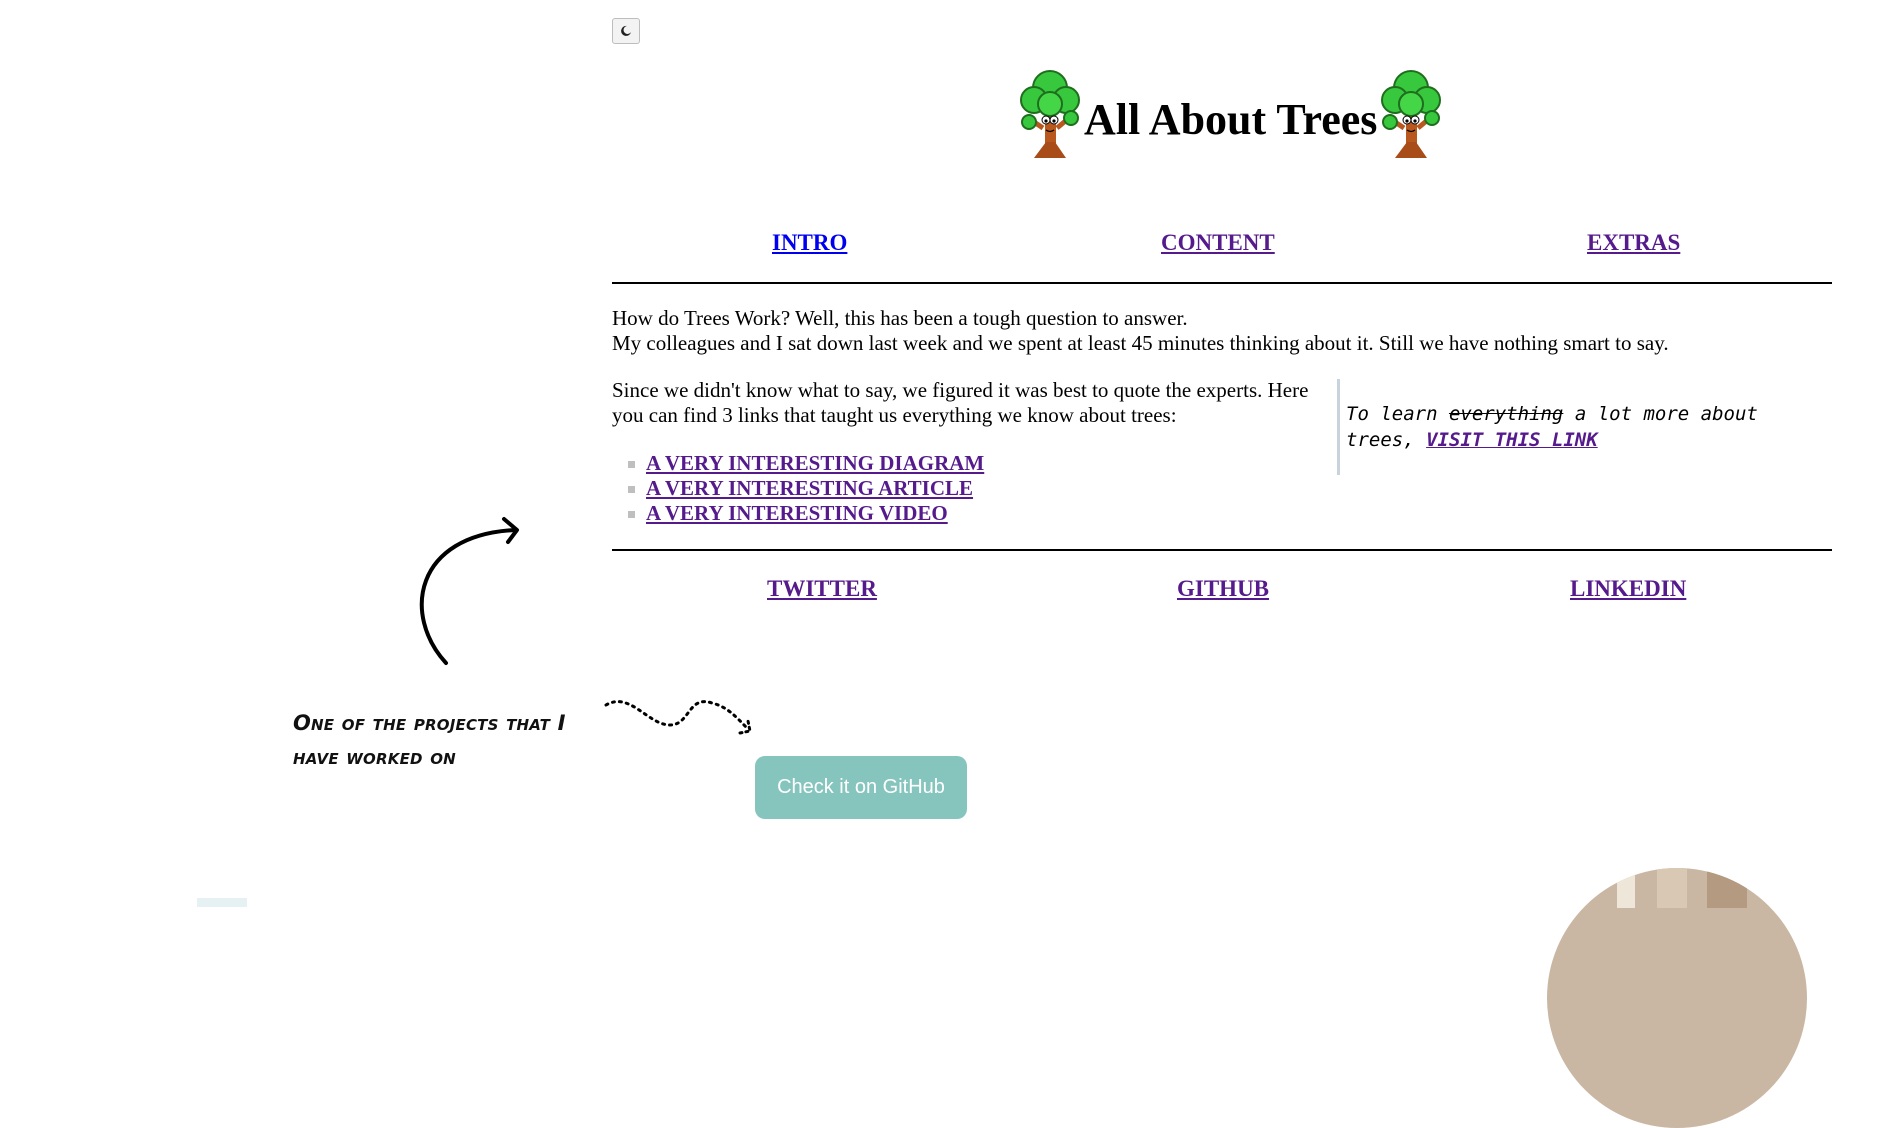 Image resolution: width=1887 pixels, height=1128 pixels. I want to click on aside-struck-word: everything, so click(1506, 414).